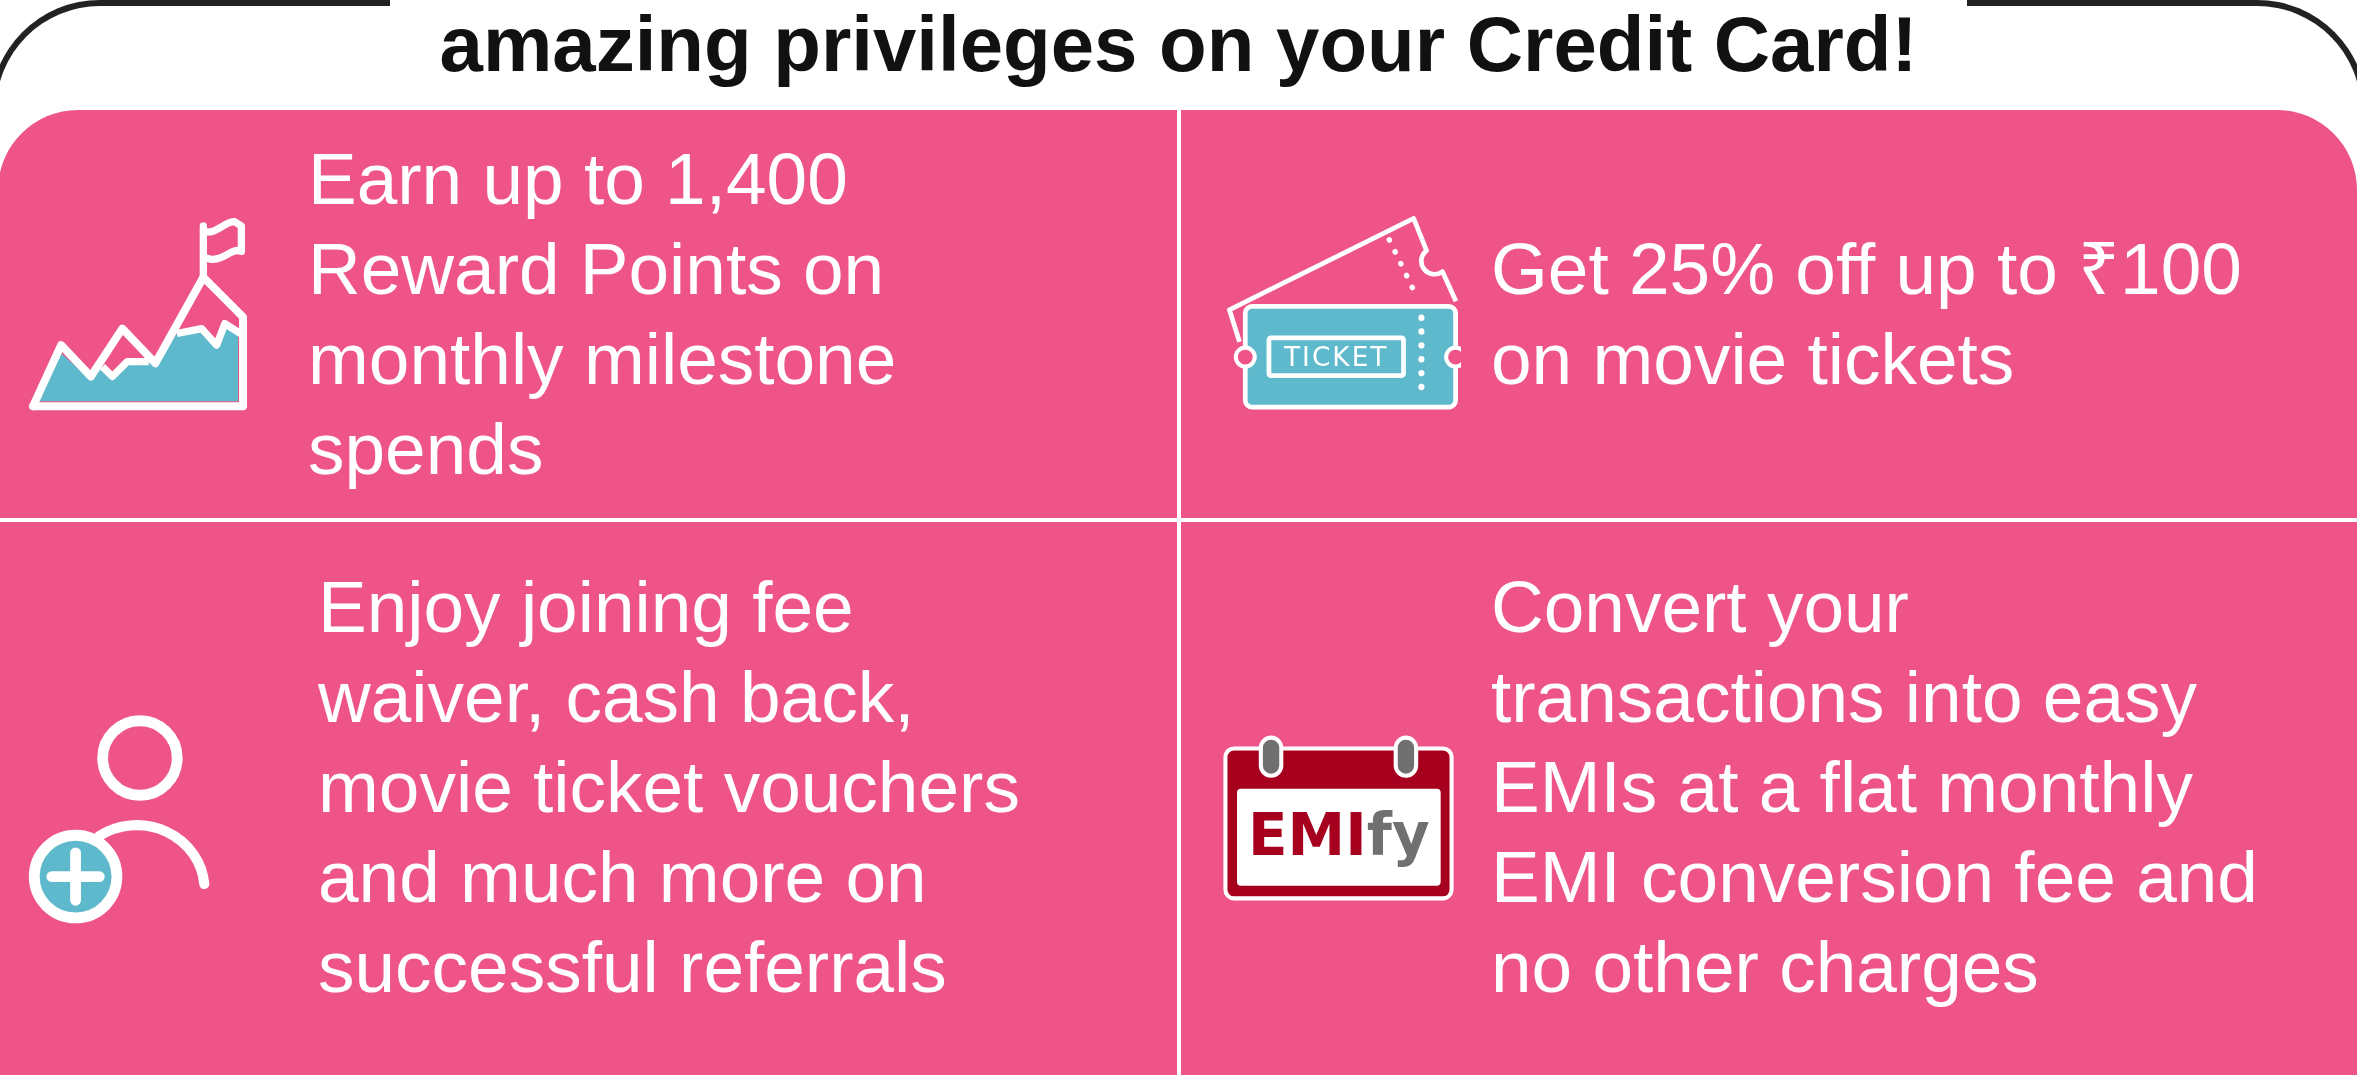 The image size is (2357, 1075). What do you see at coordinates (138, 313) in the screenshot?
I see `mountain-flag-icon` at bounding box center [138, 313].